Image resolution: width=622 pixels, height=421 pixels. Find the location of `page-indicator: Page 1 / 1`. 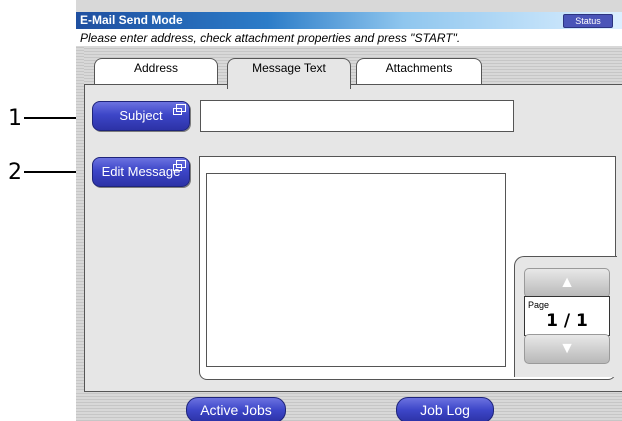

page-indicator: Page 1 / 1 is located at coordinates (567, 316).